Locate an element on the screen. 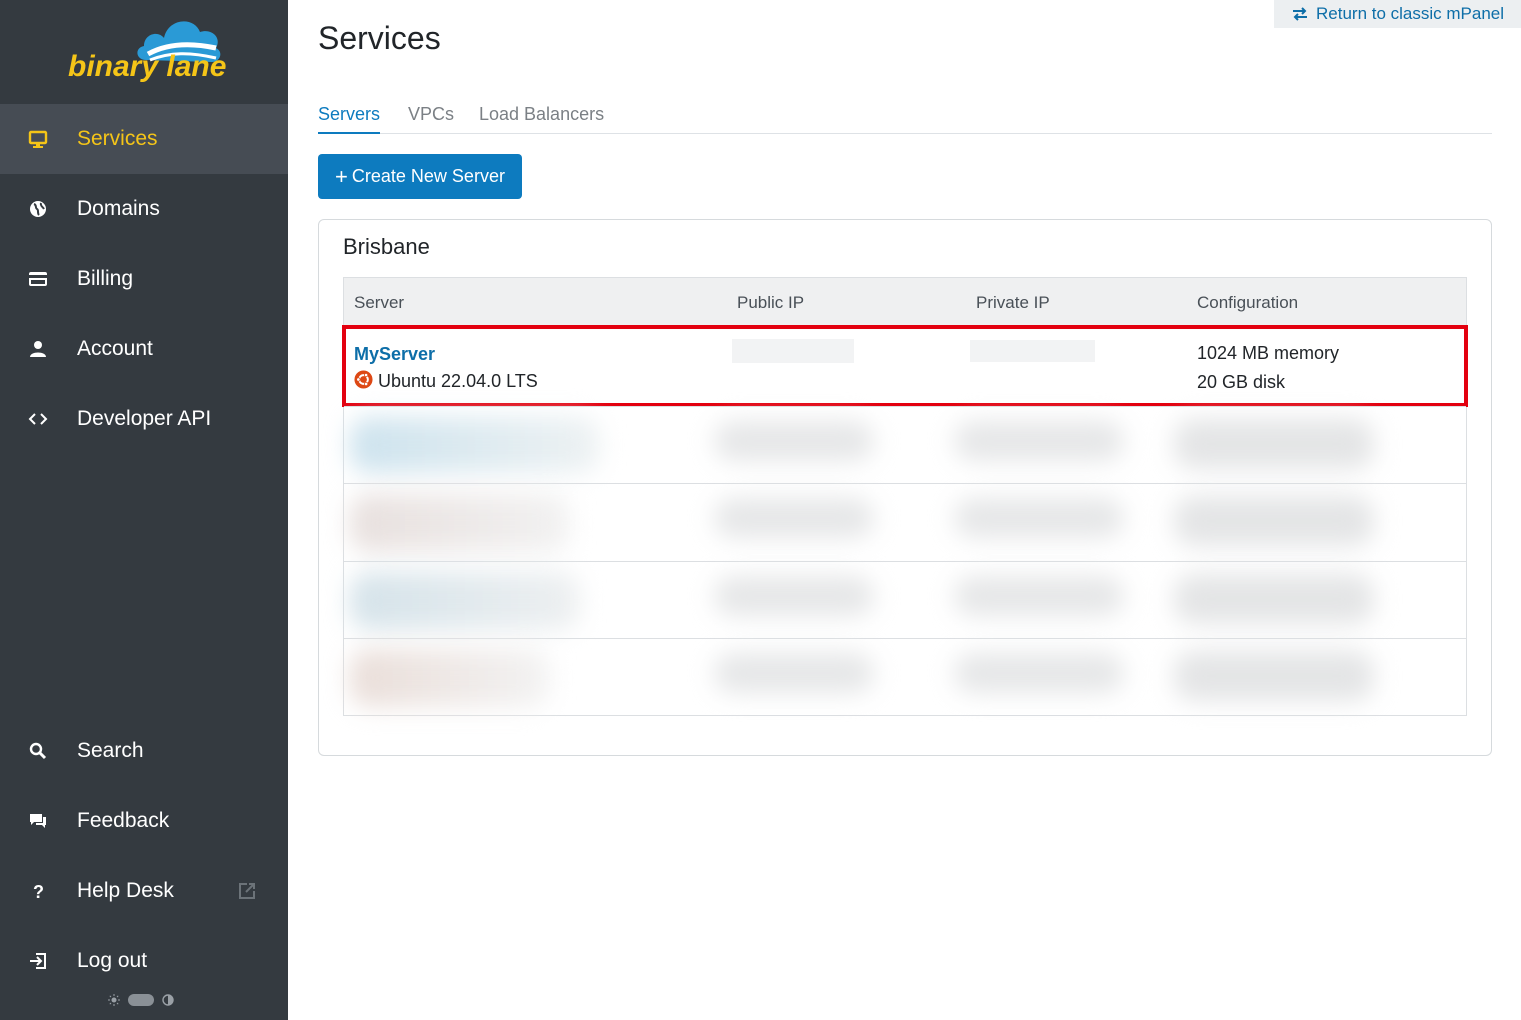 The image size is (1521, 1020). code-icon is located at coordinates (38, 419).